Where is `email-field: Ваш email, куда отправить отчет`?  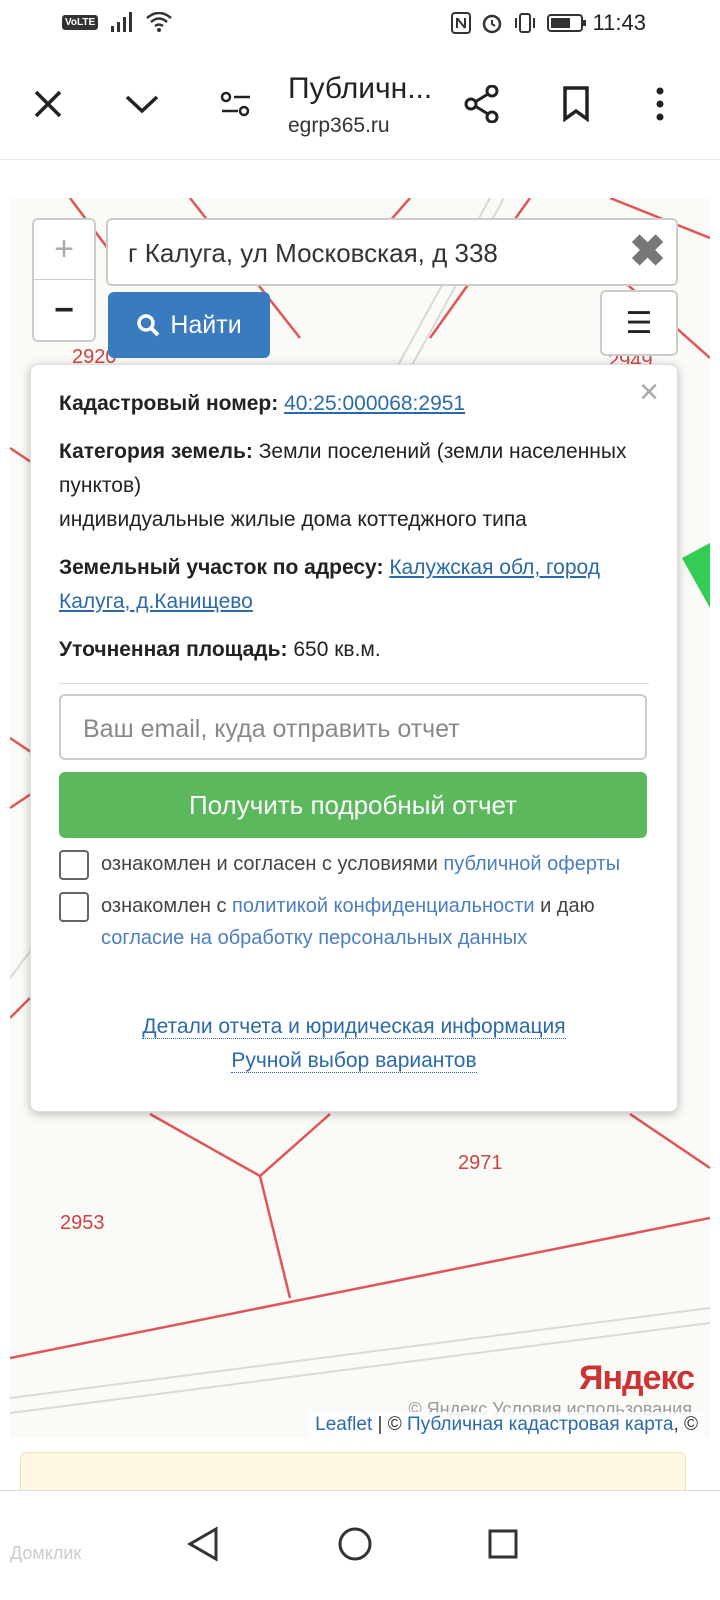 email-field: Ваш email, куда отправить отчет is located at coordinates (353, 727).